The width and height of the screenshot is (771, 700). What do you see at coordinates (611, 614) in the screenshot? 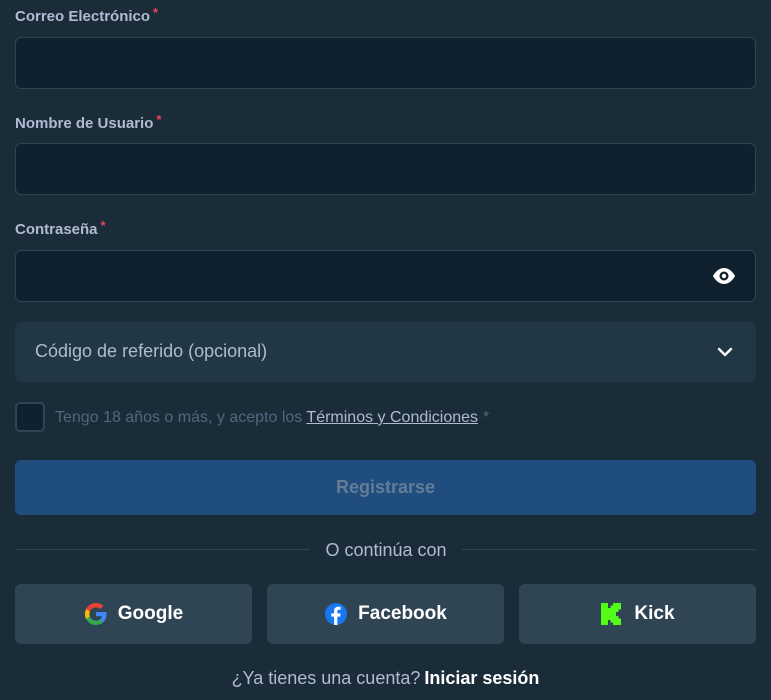
I see `kick-icon` at bounding box center [611, 614].